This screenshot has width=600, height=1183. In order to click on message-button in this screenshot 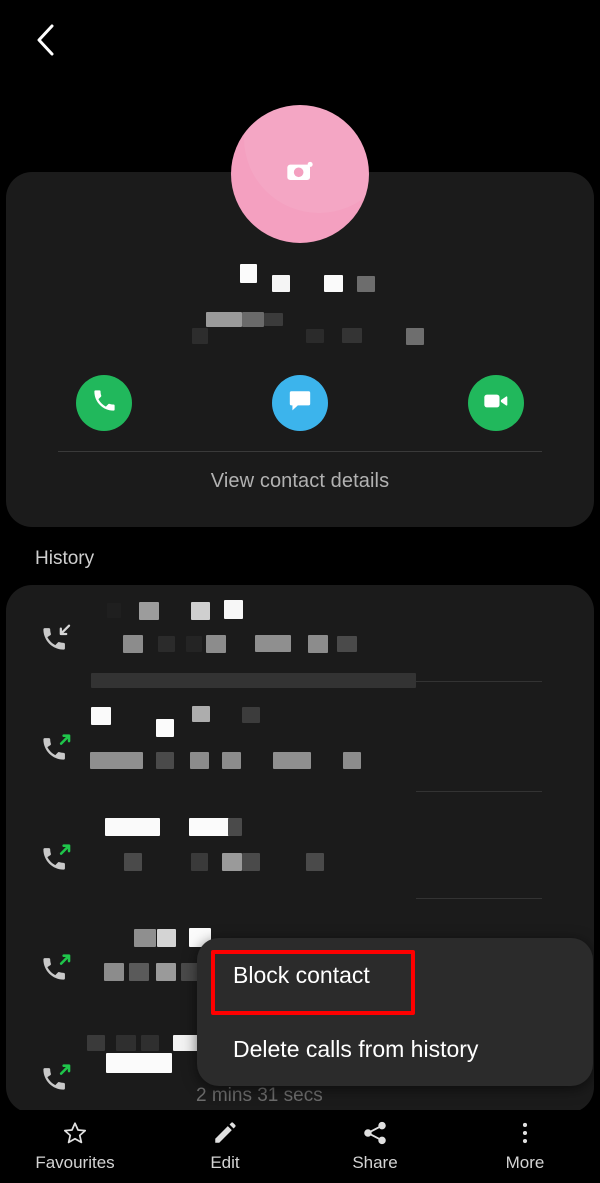, I will do `click(300, 403)`.